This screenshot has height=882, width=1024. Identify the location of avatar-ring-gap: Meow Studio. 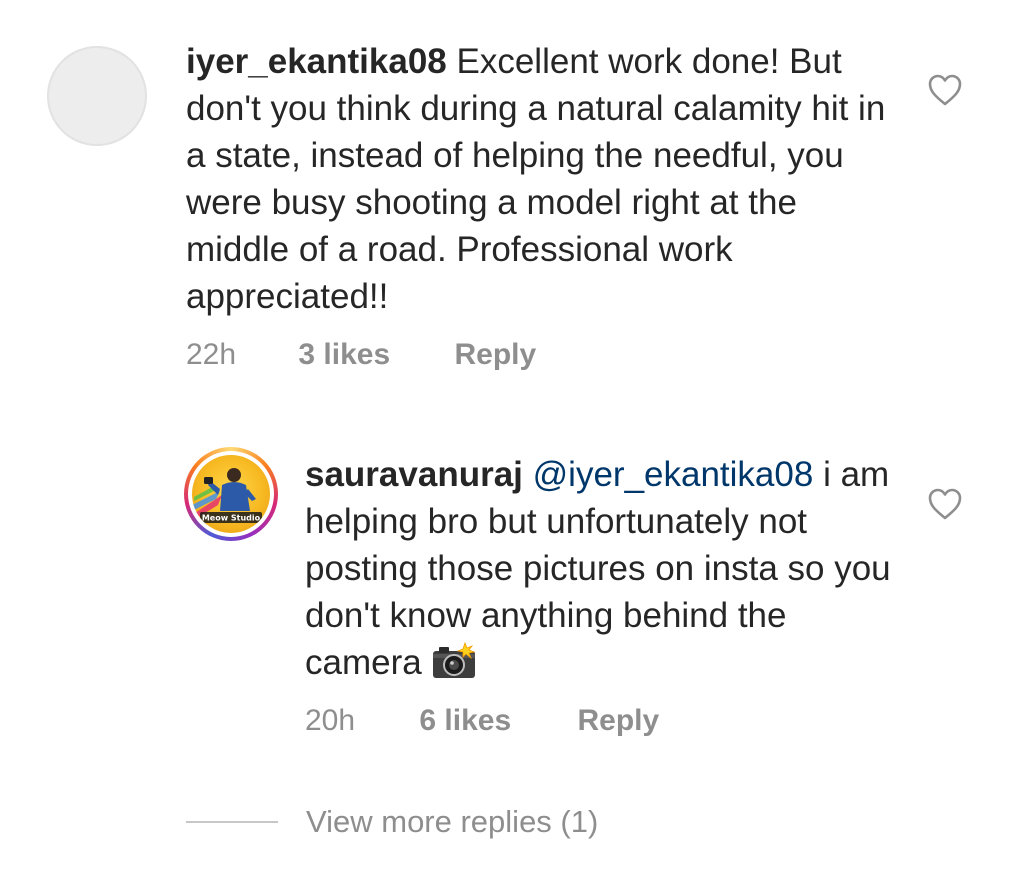
(231, 494).